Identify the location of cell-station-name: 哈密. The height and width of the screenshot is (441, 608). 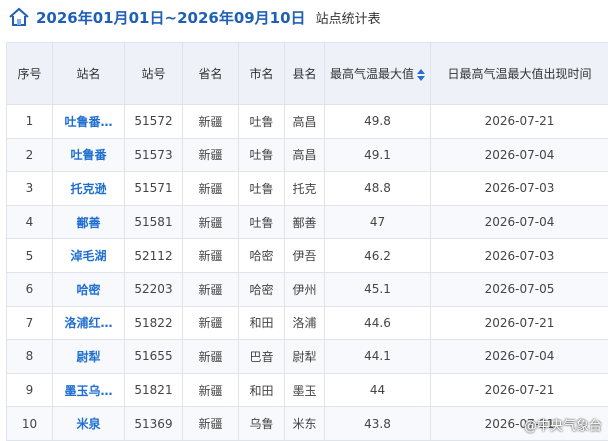
(89, 289).